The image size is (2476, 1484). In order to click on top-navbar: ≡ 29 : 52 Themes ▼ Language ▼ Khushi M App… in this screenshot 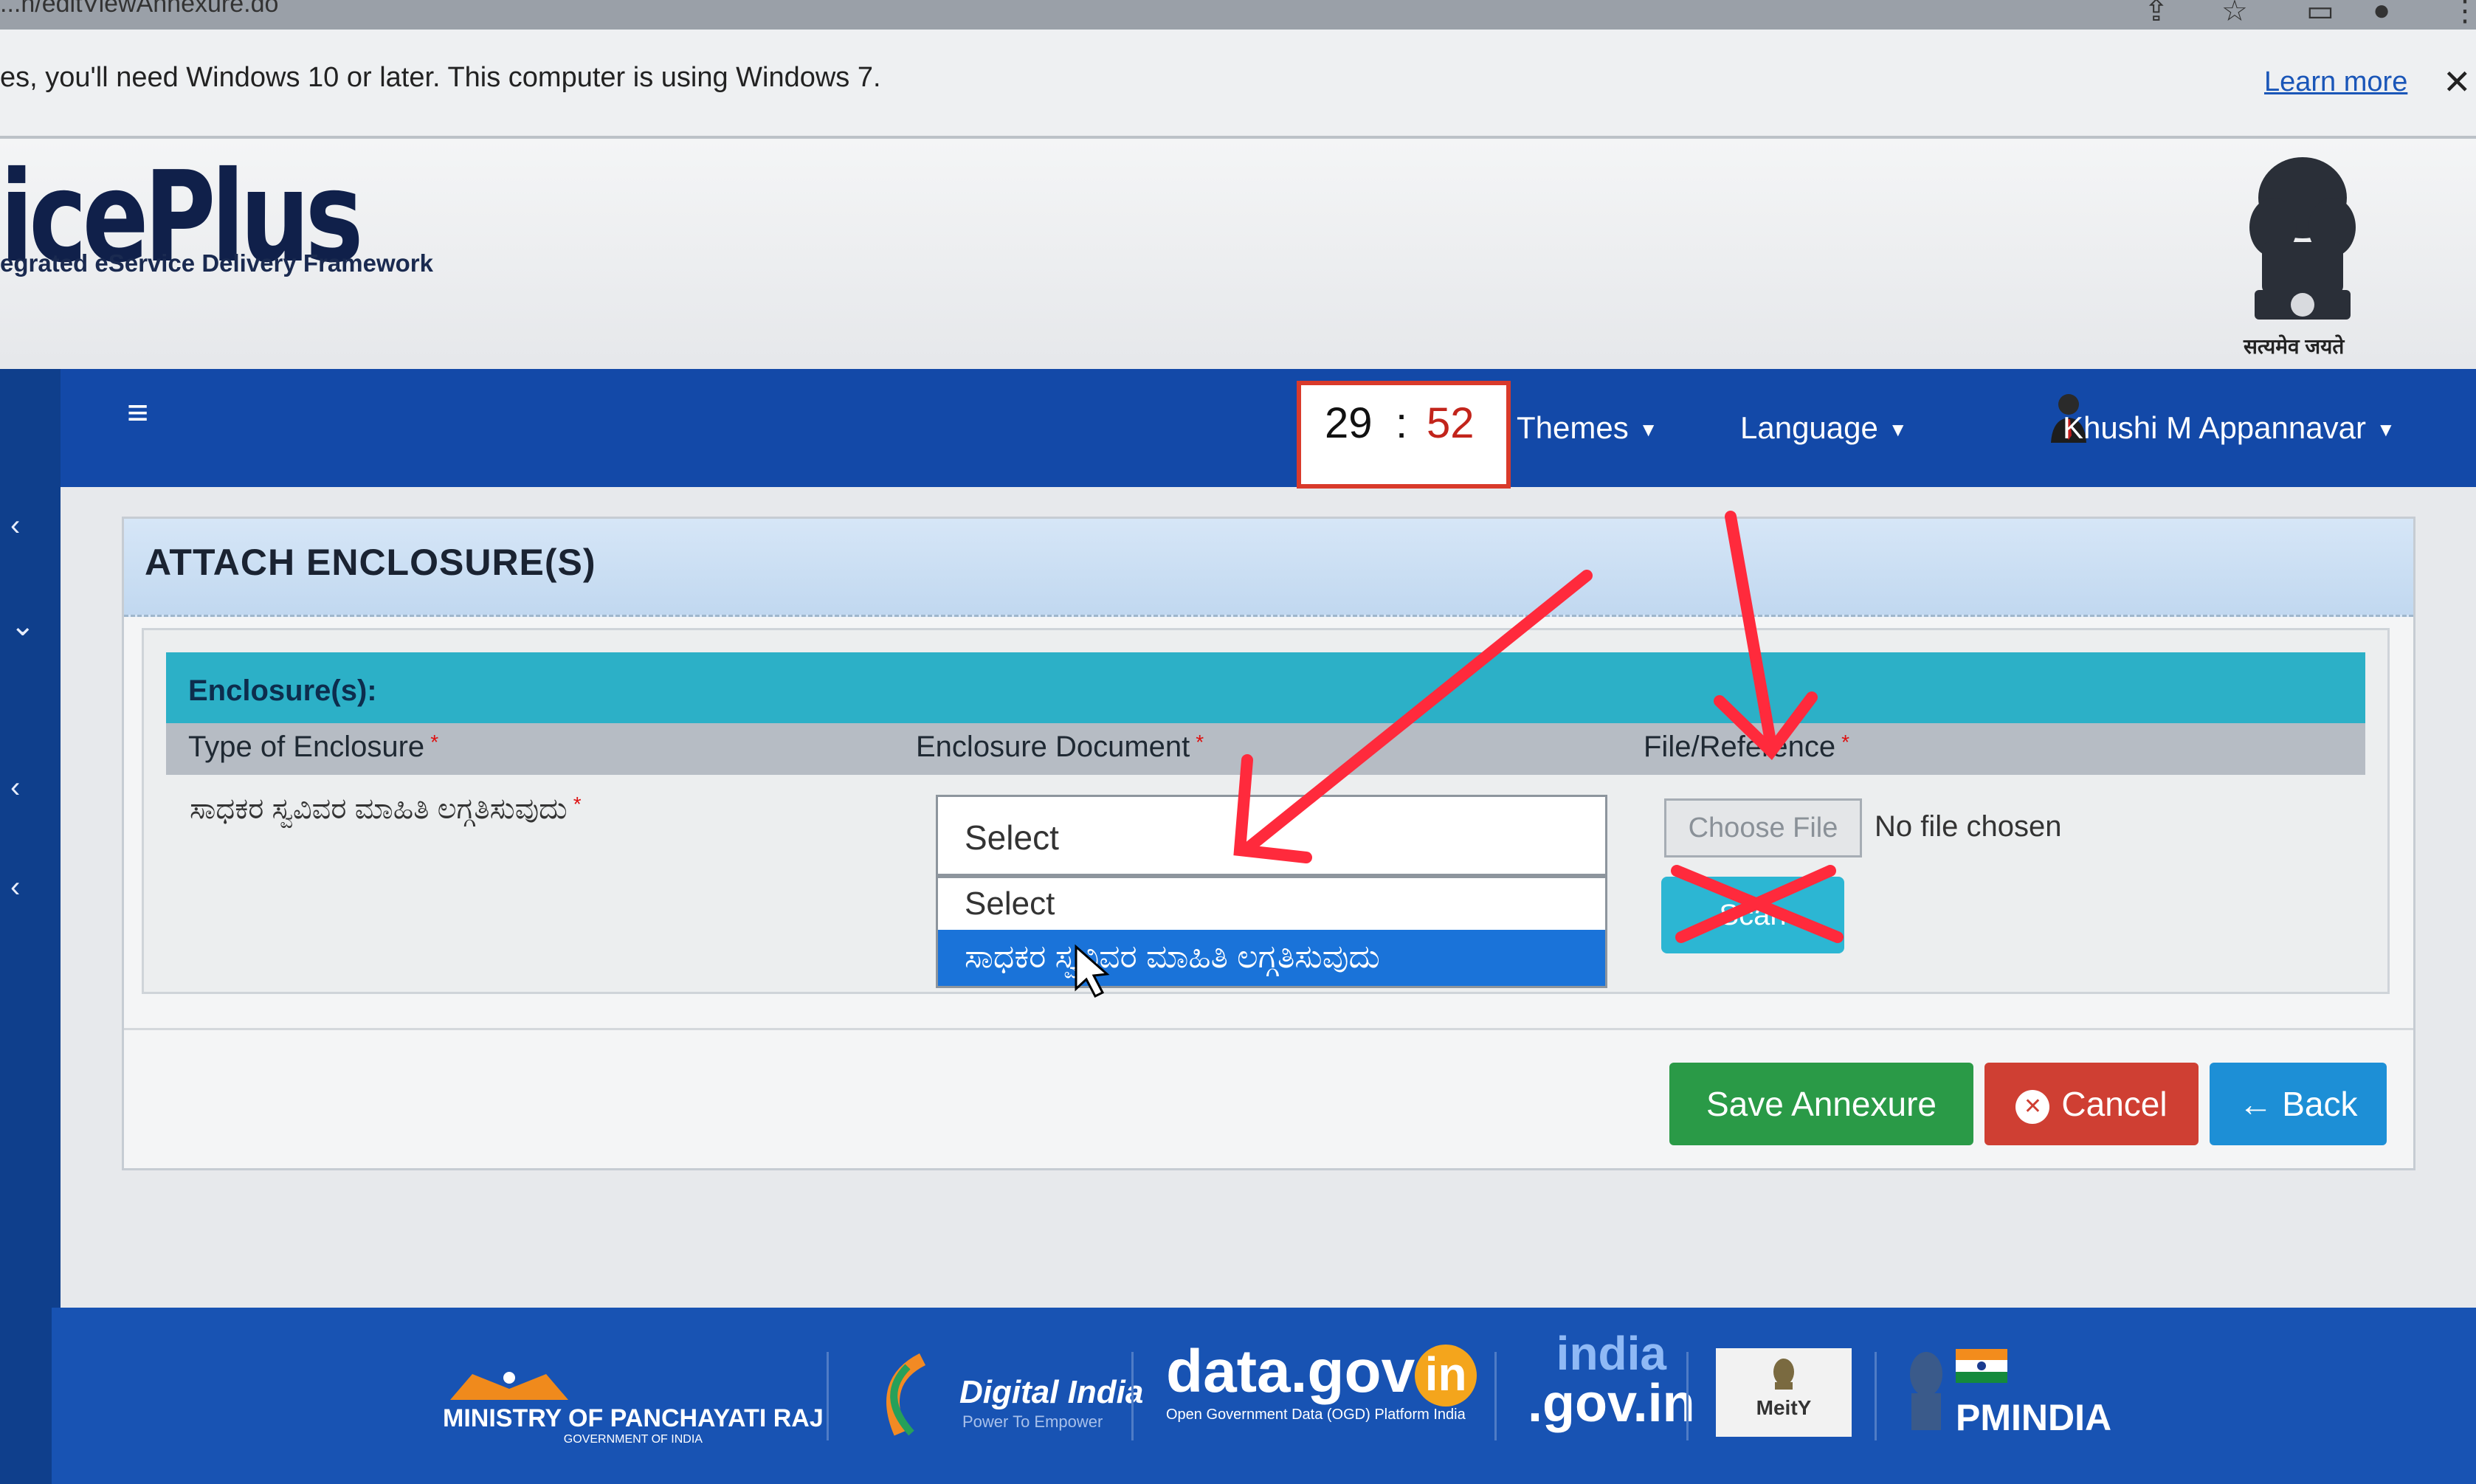, I will do `click(1268, 429)`.